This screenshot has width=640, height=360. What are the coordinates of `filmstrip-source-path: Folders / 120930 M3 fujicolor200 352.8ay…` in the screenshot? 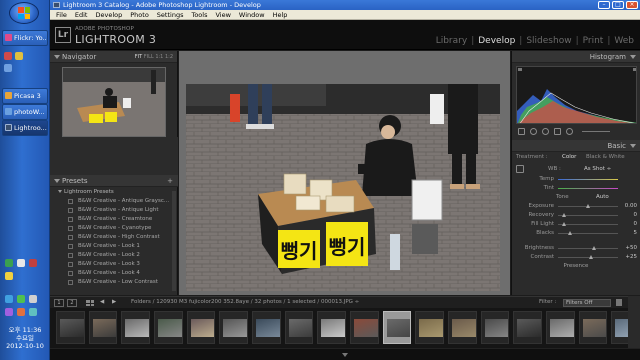 It's located at (245, 302).